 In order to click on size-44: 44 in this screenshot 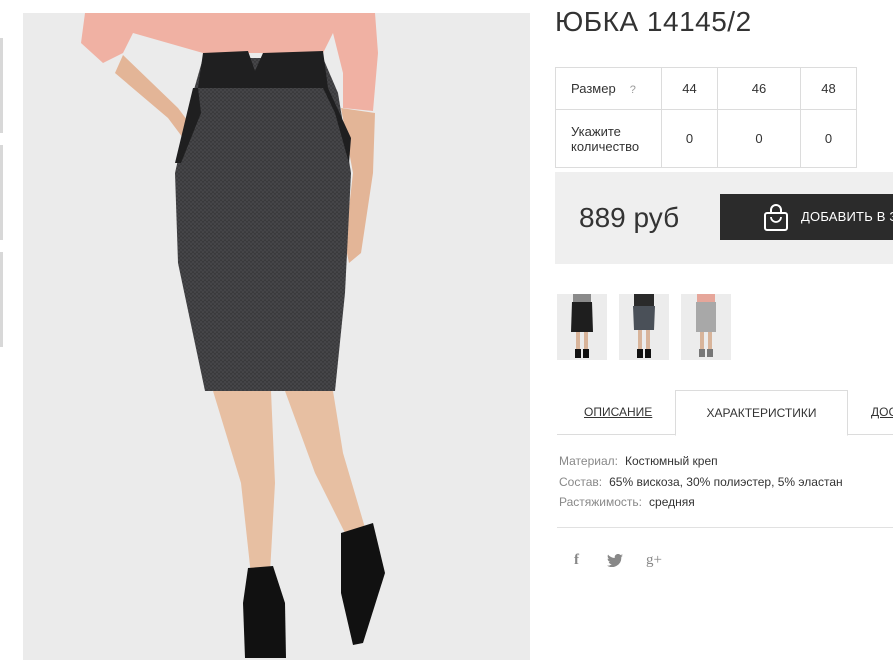, I will do `click(689, 88)`.